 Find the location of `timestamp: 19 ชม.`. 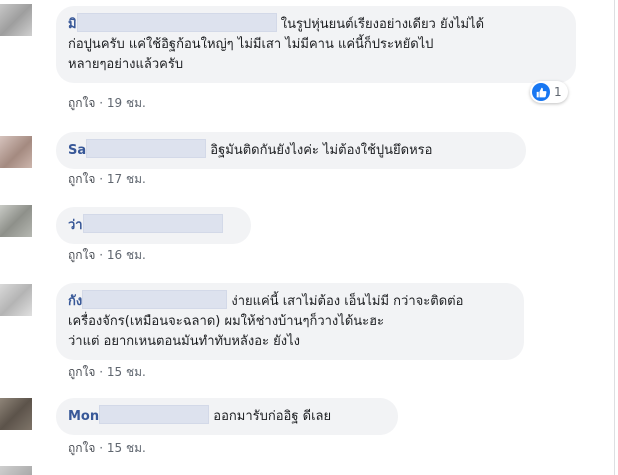

timestamp: 19 ชม. is located at coordinates (126, 103).